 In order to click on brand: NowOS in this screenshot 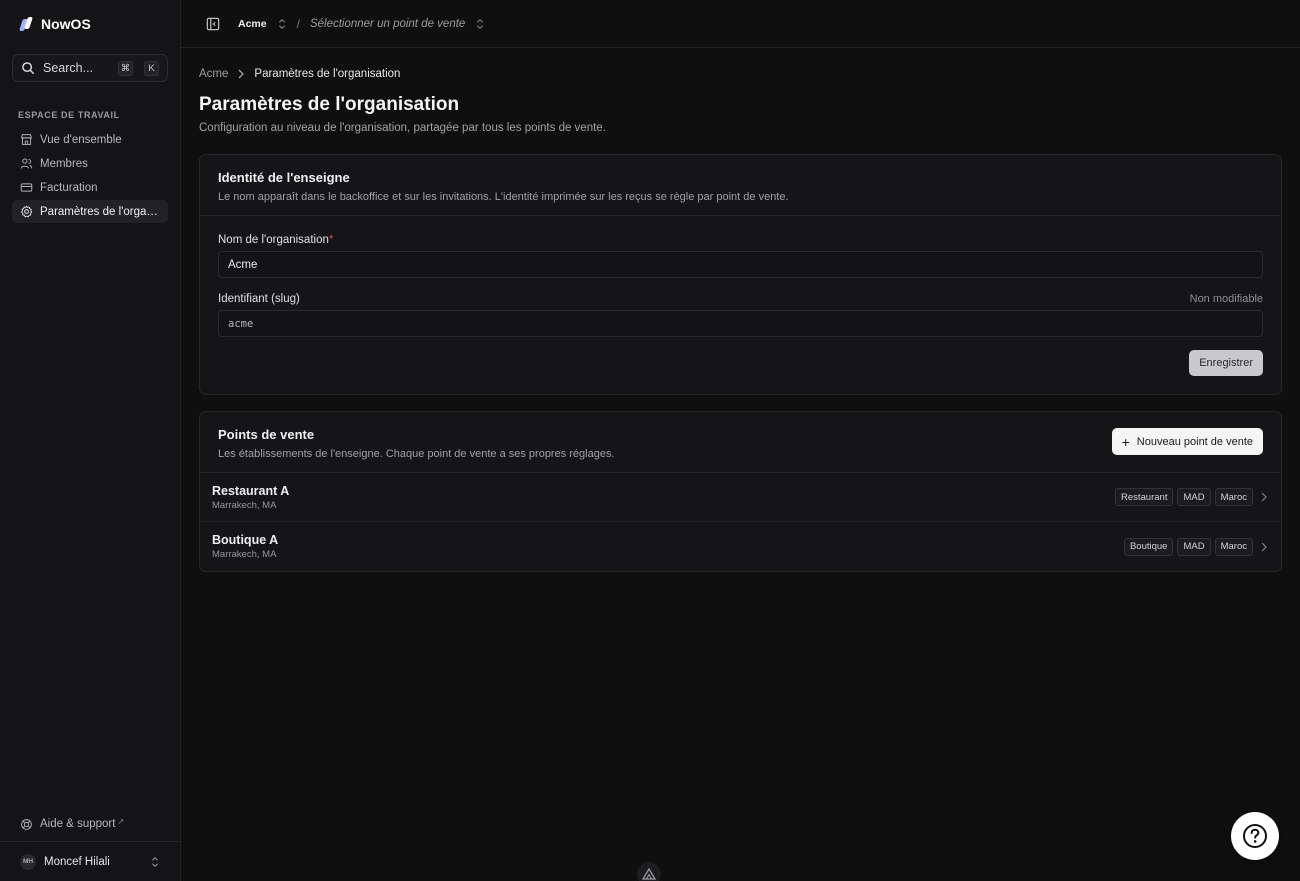, I will do `click(90, 23)`.